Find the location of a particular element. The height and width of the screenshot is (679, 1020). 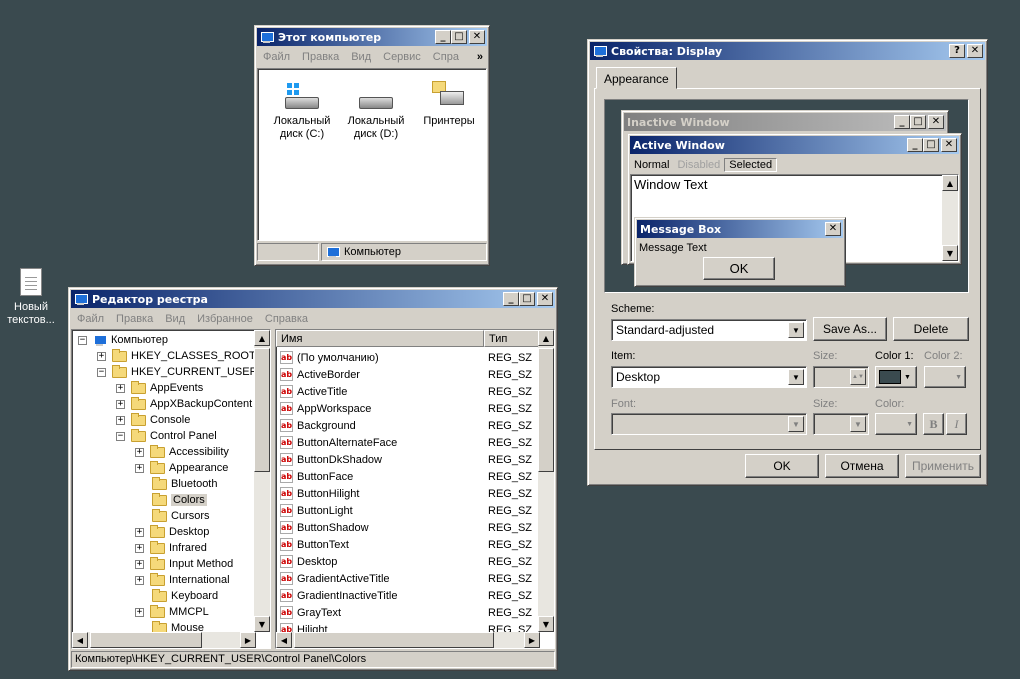

tree-node: + Input Method is located at coordinates (184, 564).